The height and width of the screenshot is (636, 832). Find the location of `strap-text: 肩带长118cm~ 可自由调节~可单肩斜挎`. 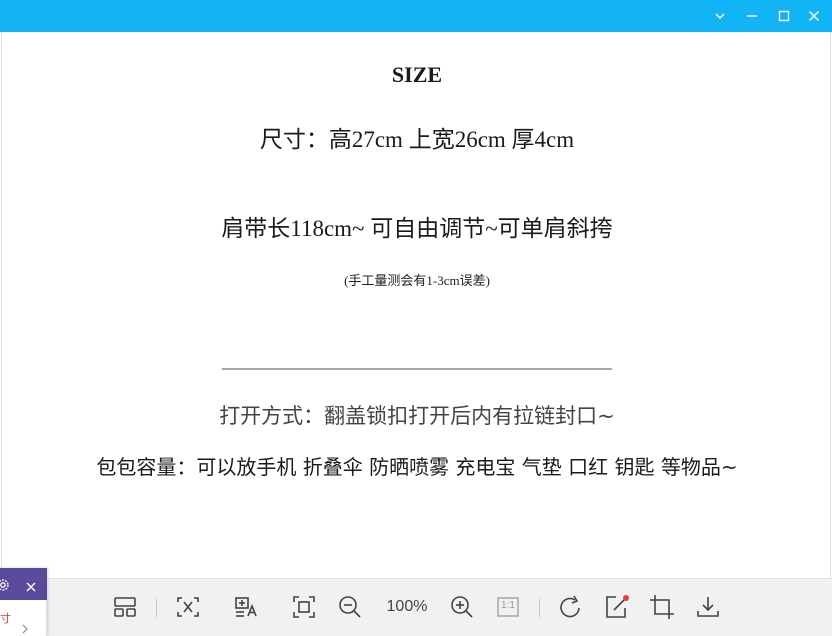

strap-text: 肩带长118cm~ 可自由调节~可单肩斜挎 is located at coordinates (417, 228).